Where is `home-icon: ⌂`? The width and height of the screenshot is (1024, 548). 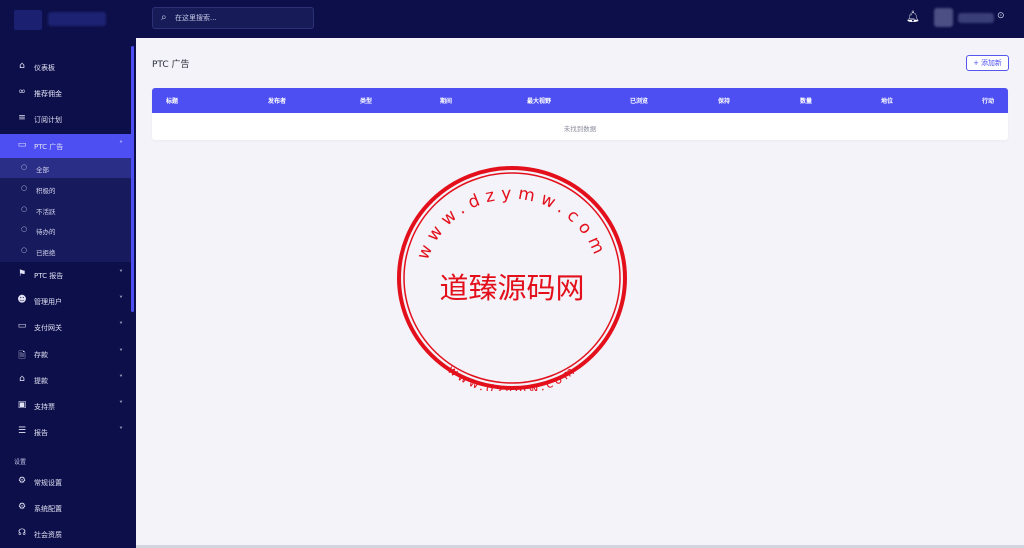
home-icon: ⌂ is located at coordinates (22, 66).